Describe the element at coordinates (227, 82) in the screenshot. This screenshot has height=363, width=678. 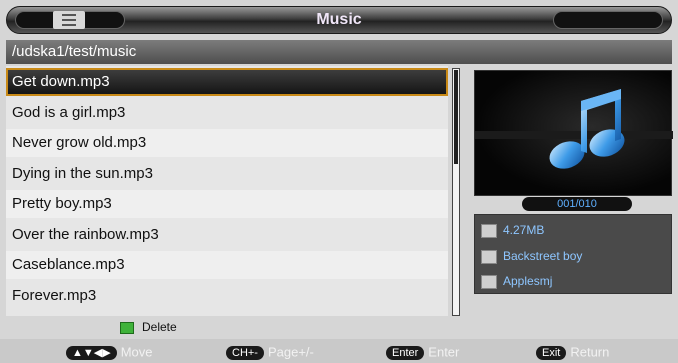
I see `list-item: Get down.mp3` at that location.